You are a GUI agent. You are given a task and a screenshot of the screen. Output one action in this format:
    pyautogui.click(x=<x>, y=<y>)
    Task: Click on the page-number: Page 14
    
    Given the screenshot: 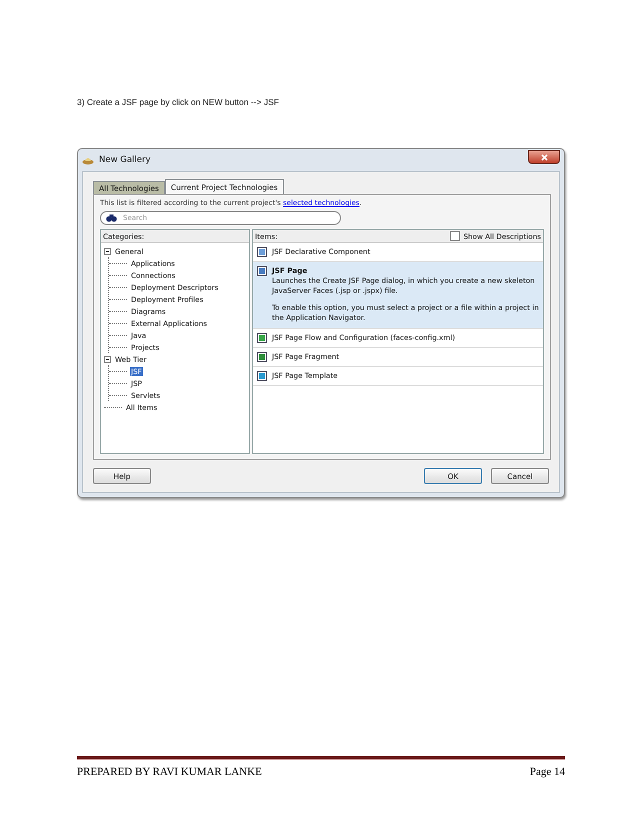 What is the action you would take?
    pyautogui.click(x=547, y=772)
    